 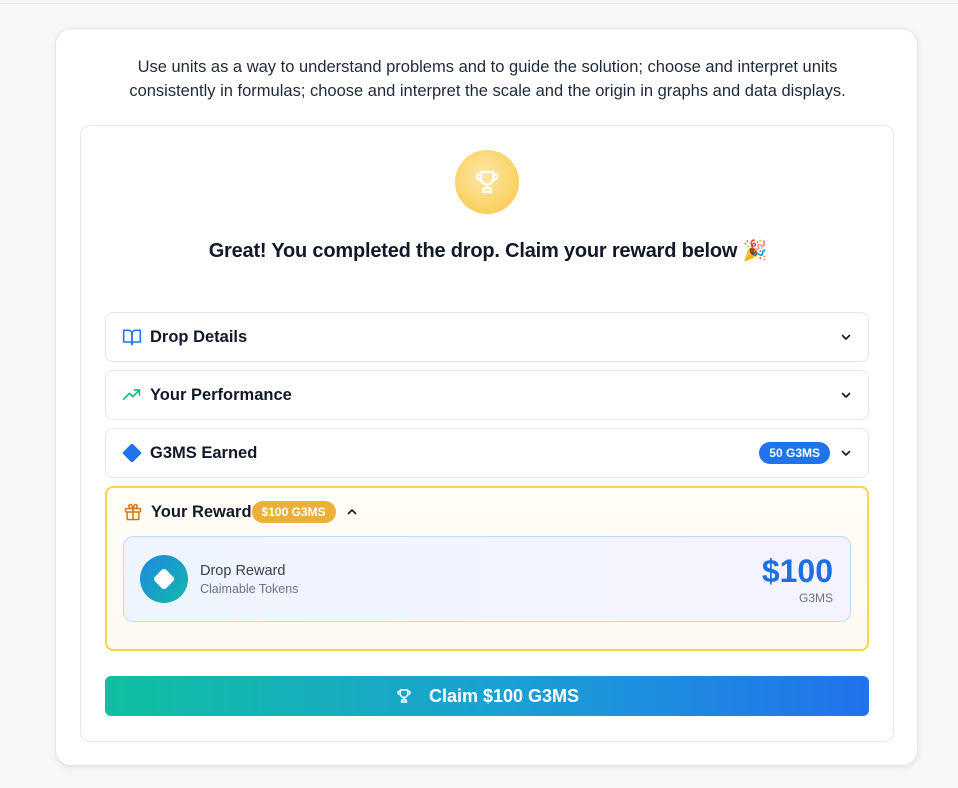 I want to click on chevron-up-icon, so click(x=352, y=512).